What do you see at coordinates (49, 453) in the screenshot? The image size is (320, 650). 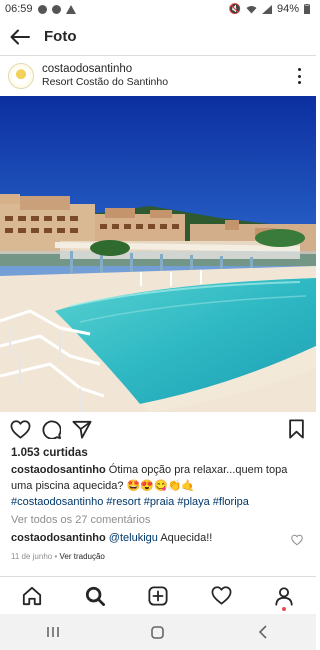 I see `likes-count: 1.053 curtidas` at bounding box center [49, 453].